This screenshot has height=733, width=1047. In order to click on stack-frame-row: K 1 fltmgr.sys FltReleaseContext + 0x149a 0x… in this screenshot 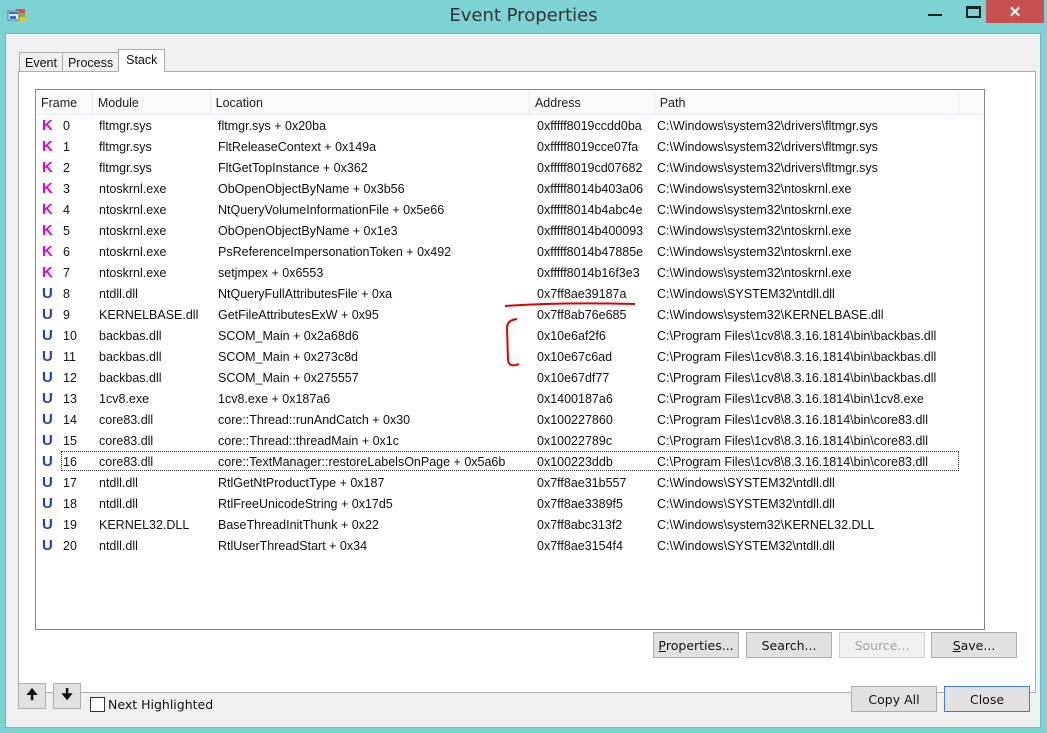, I will do `click(510, 146)`.